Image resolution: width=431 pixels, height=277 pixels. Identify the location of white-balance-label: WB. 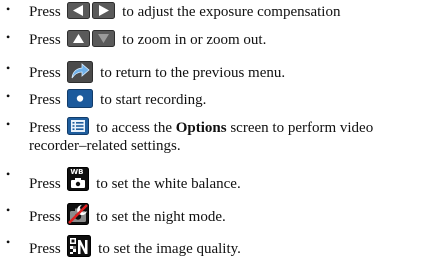
(77, 172).